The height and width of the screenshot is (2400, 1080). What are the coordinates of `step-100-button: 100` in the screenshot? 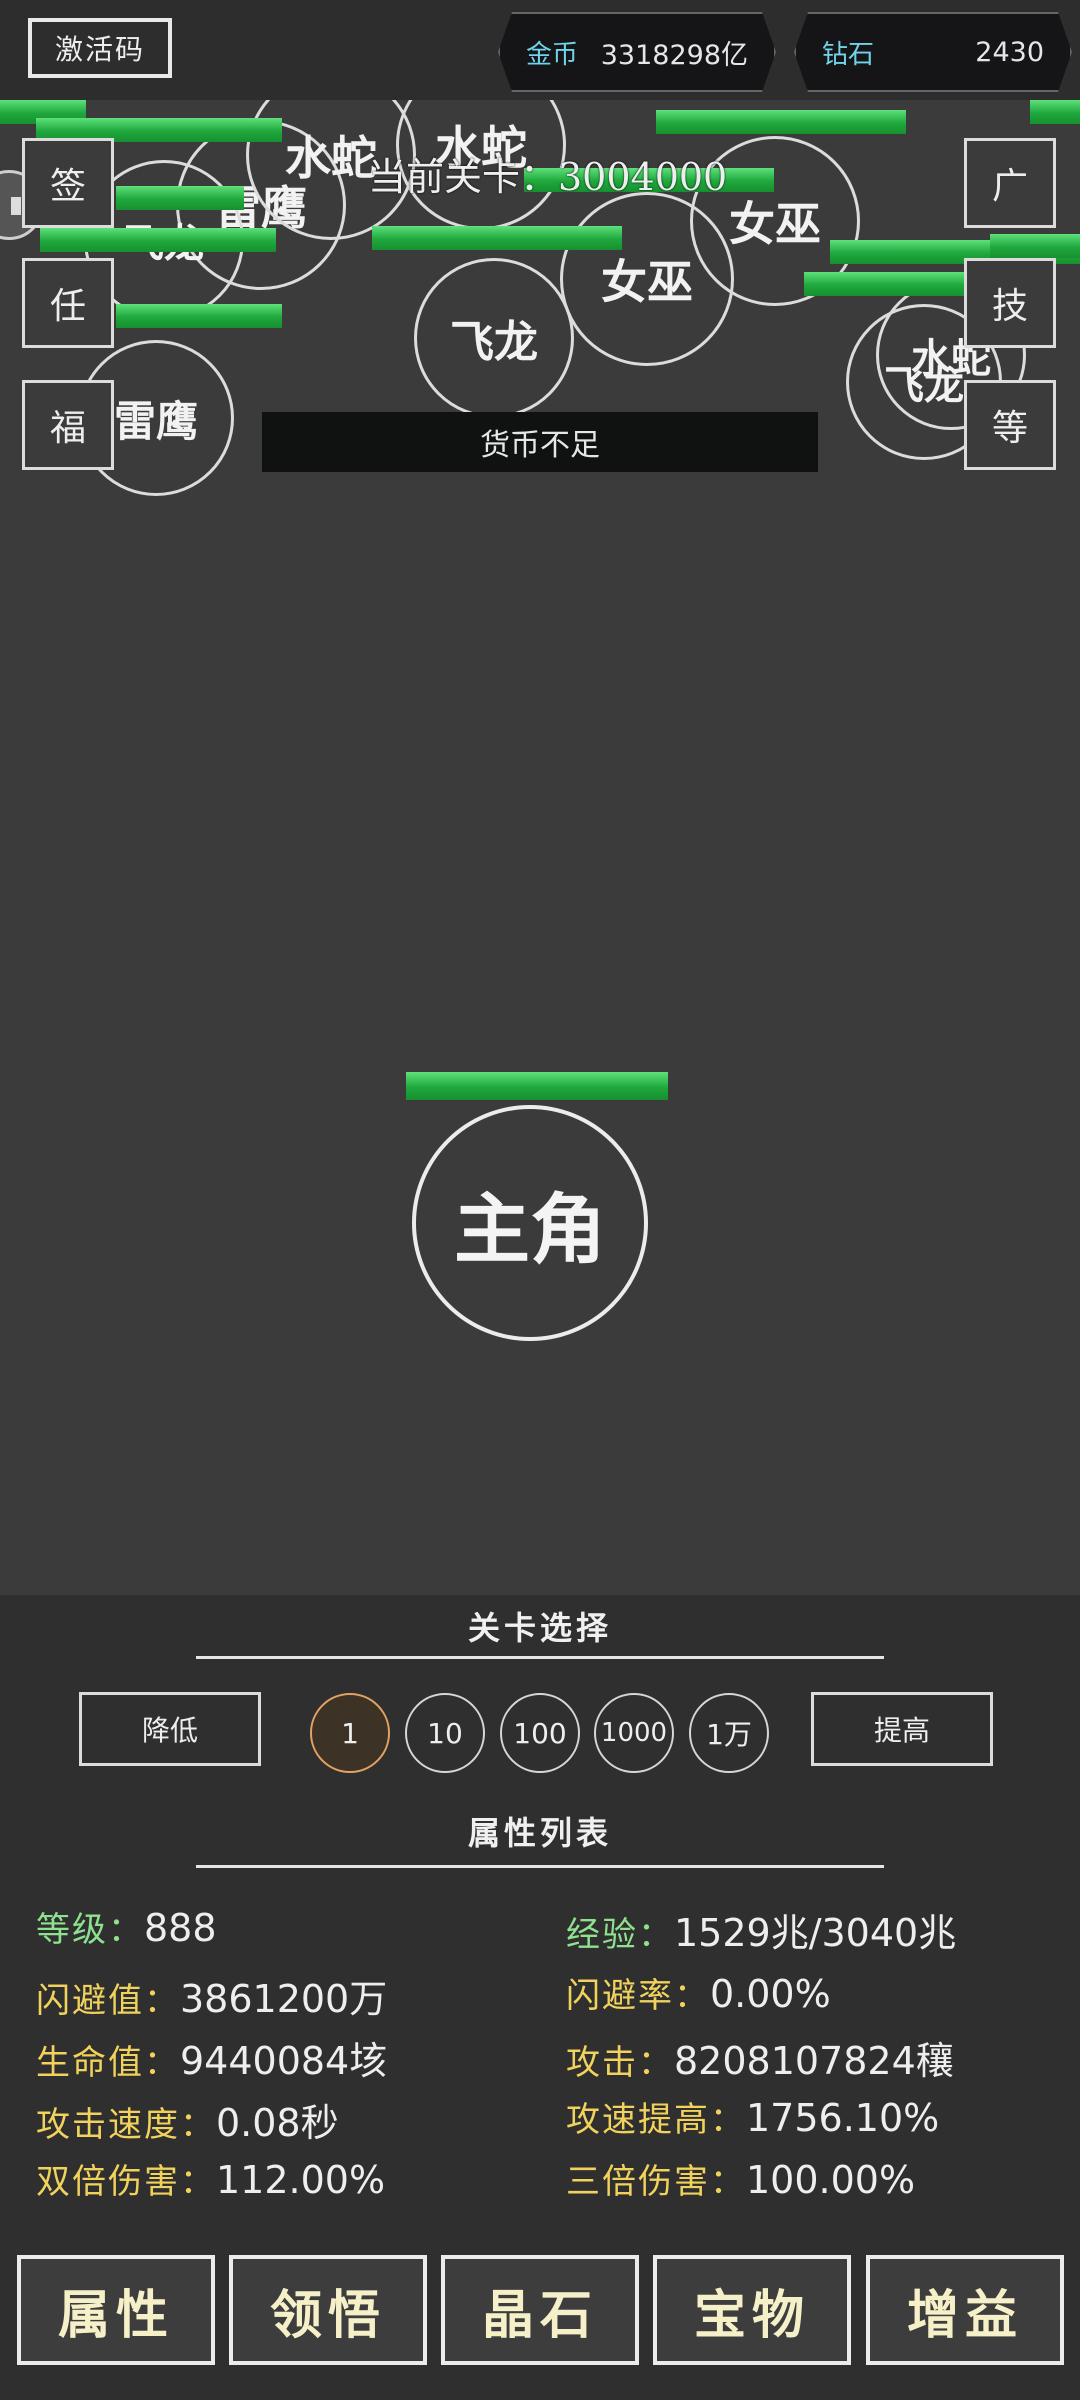 It's located at (540, 1733).